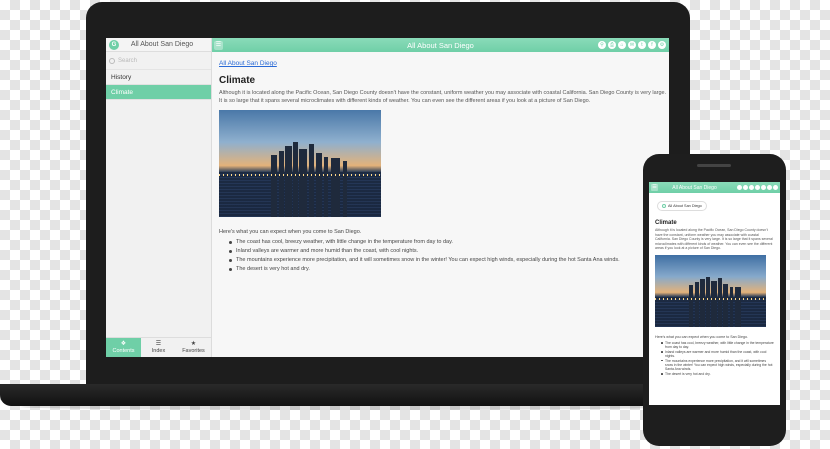 Image resolution: width=830 pixels, height=449 pixels. What do you see at coordinates (714, 165) in the screenshot?
I see `phone-speaker` at bounding box center [714, 165].